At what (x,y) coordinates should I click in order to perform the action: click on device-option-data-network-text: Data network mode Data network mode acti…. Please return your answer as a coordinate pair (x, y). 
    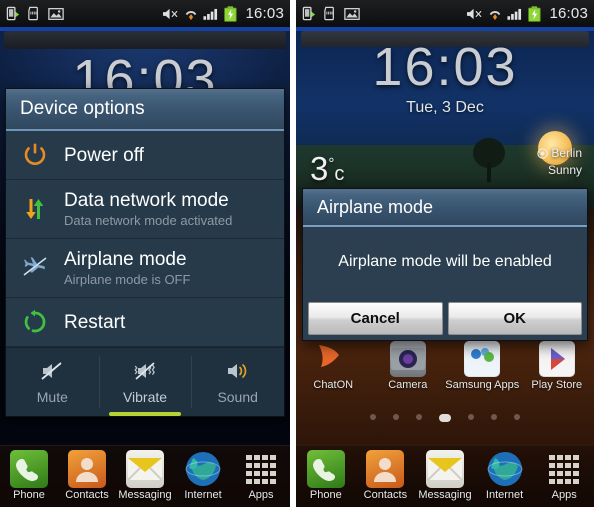
    Looking at the image, I should click on (148, 209).